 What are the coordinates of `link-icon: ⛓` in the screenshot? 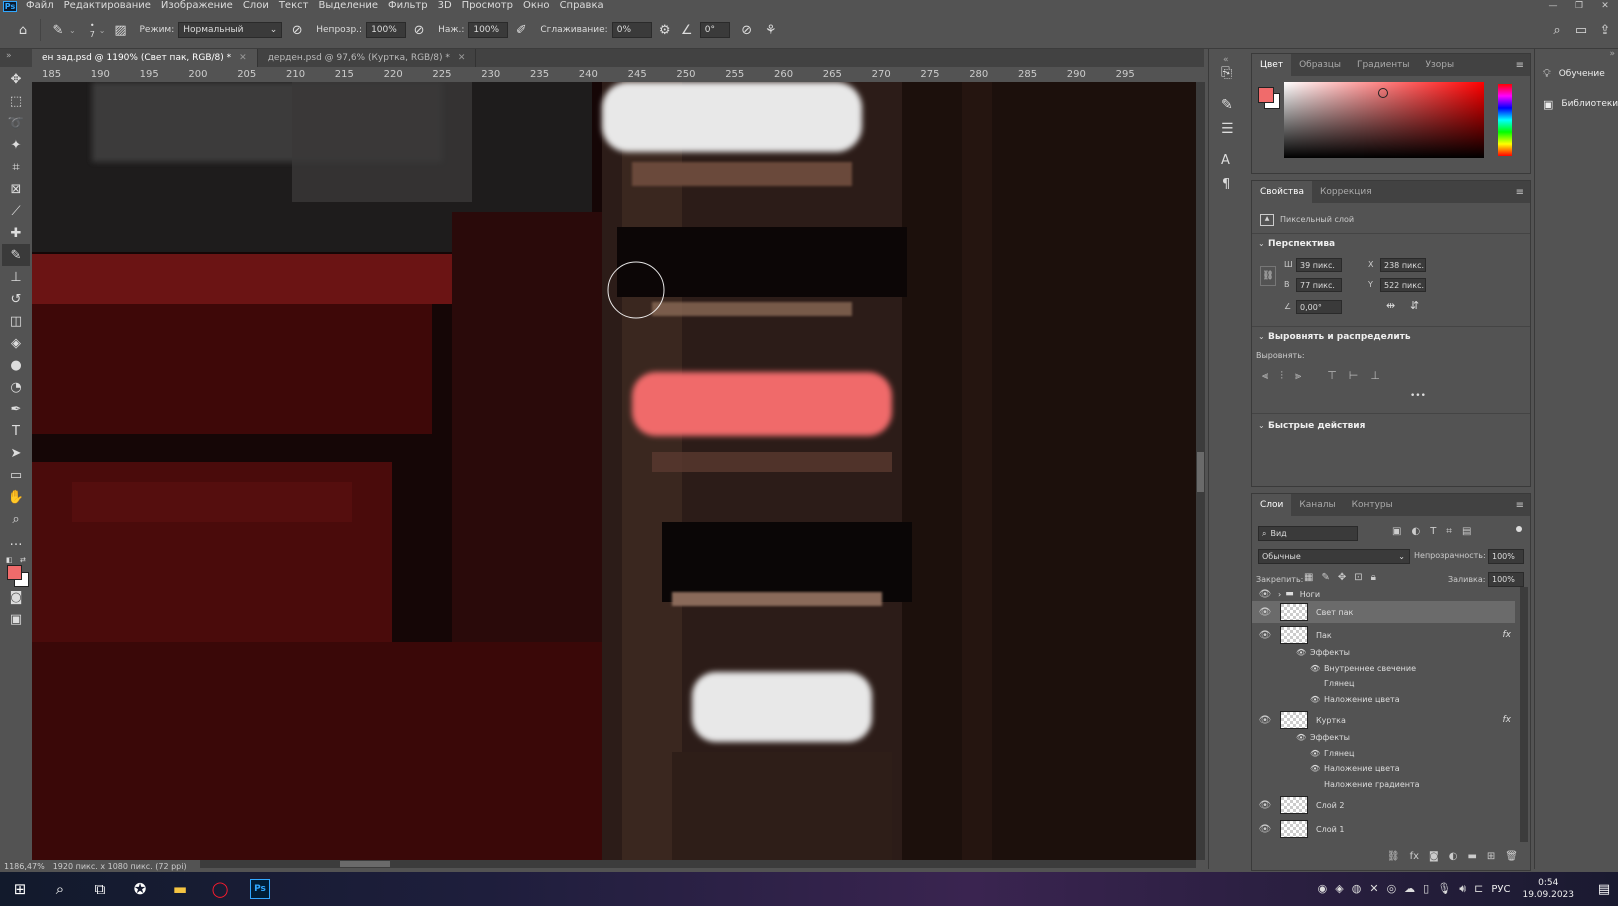 It's located at (1268, 276).